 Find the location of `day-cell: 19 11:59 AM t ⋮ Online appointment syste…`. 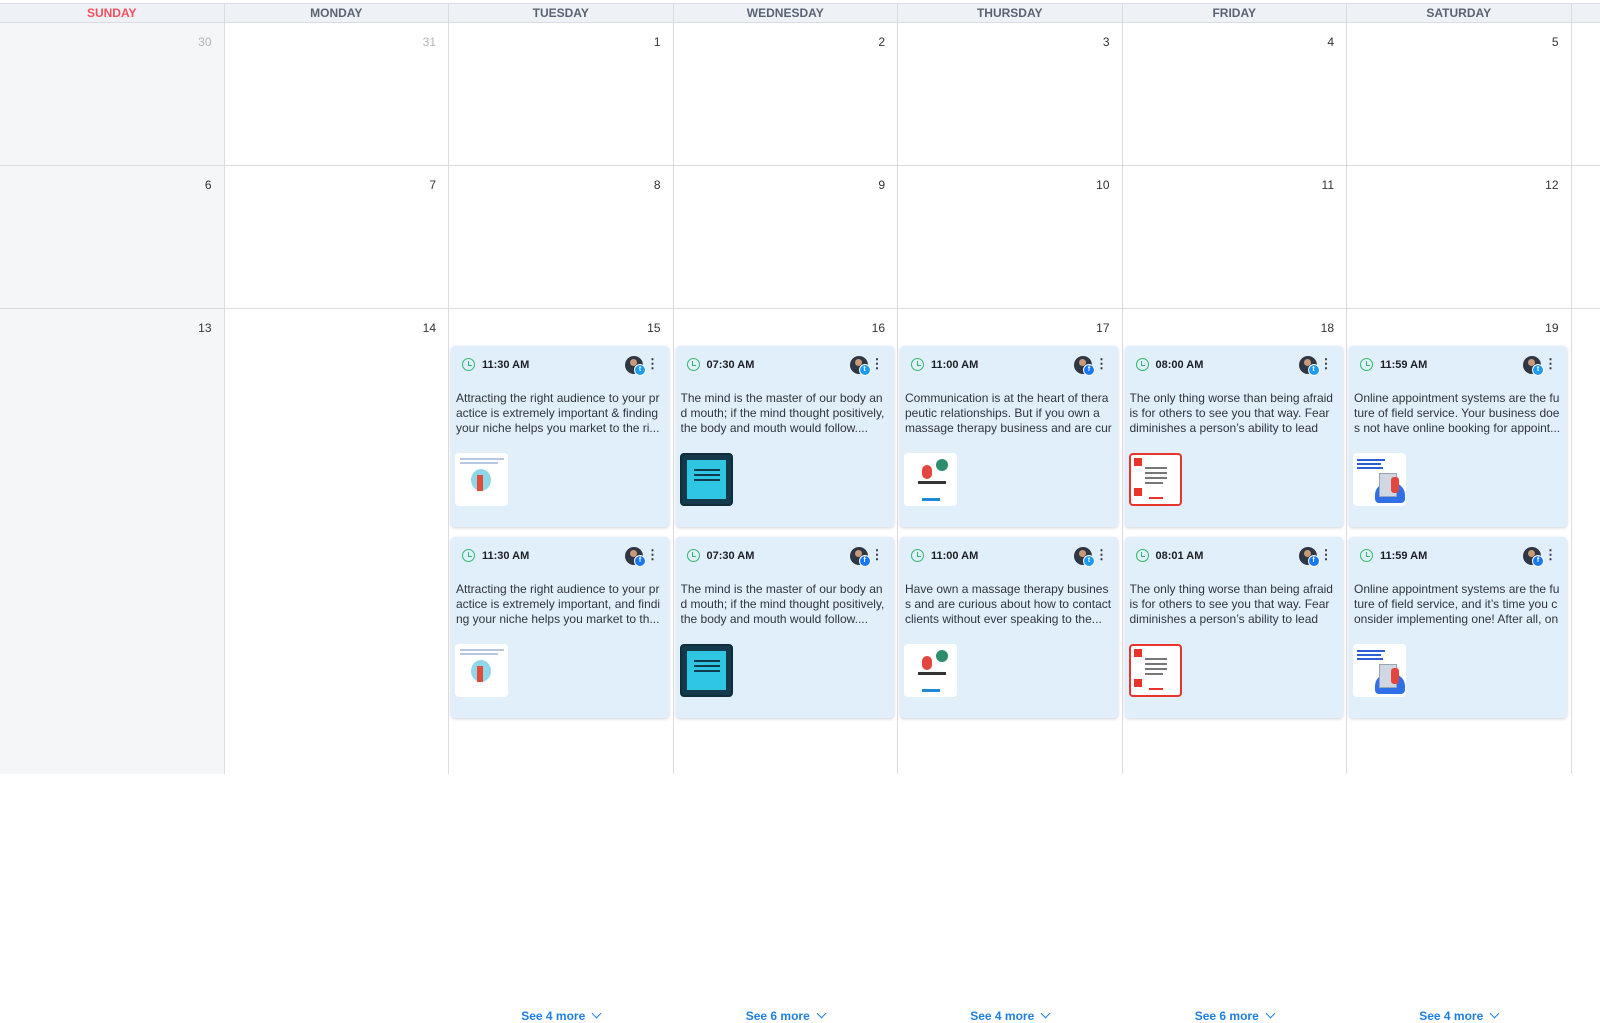

day-cell: 19 11:59 AM t ⋮ Online appointment syste… is located at coordinates (1459, 666).